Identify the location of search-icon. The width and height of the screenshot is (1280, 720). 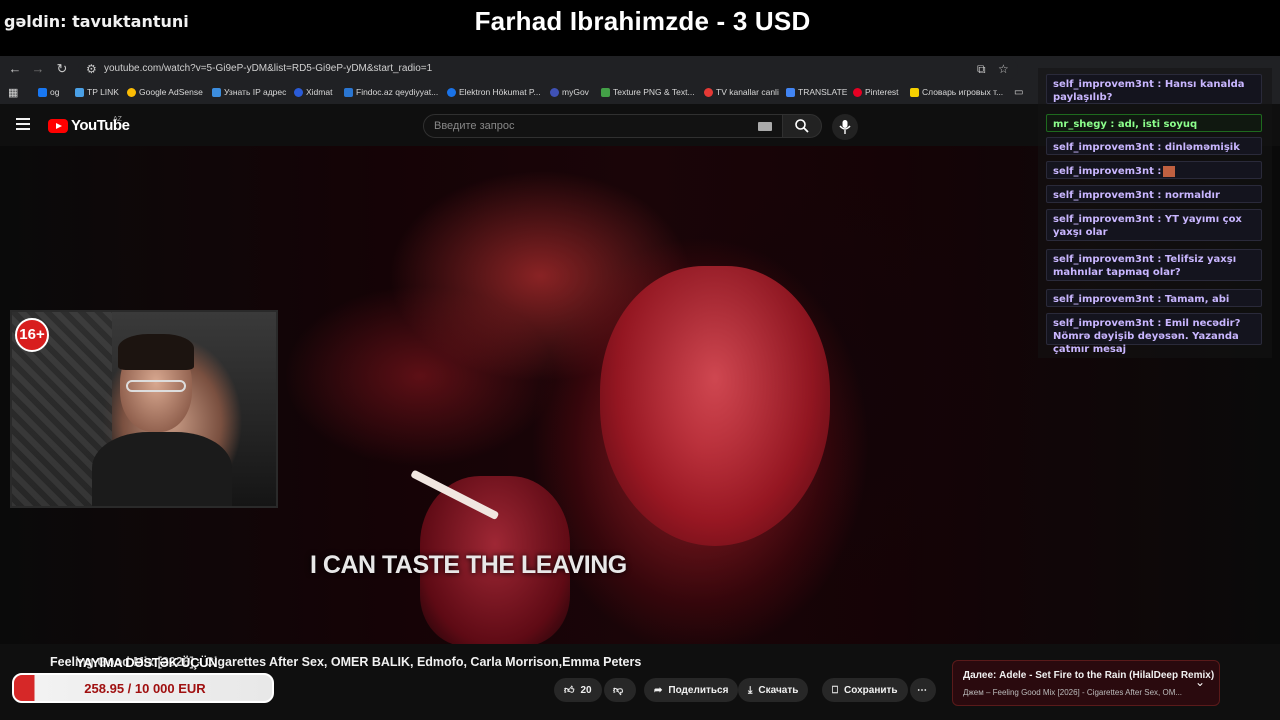
(802, 126).